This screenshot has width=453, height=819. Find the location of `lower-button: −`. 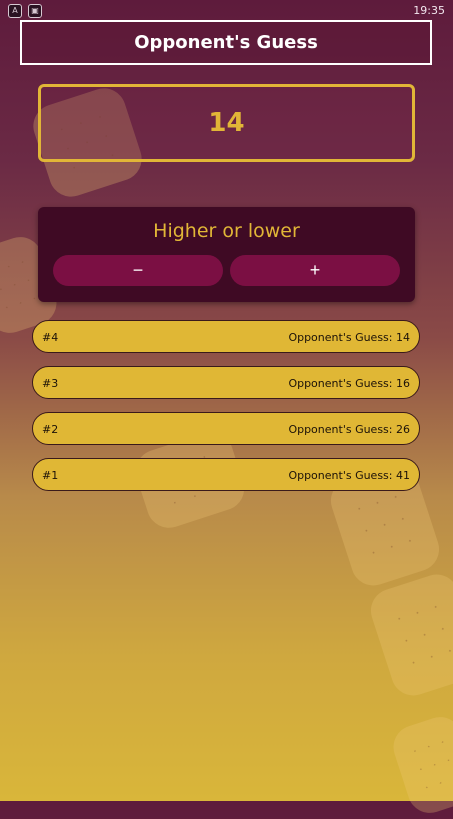

lower-button: − is located at coordinates (138, 270).